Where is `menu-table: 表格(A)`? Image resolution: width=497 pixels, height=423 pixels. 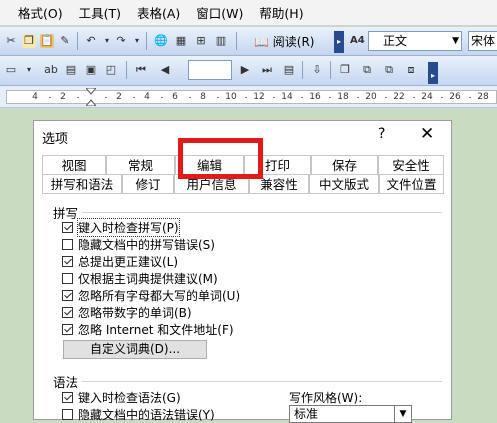
menu-table: 表格(A) is located at coordinates (158, 12).